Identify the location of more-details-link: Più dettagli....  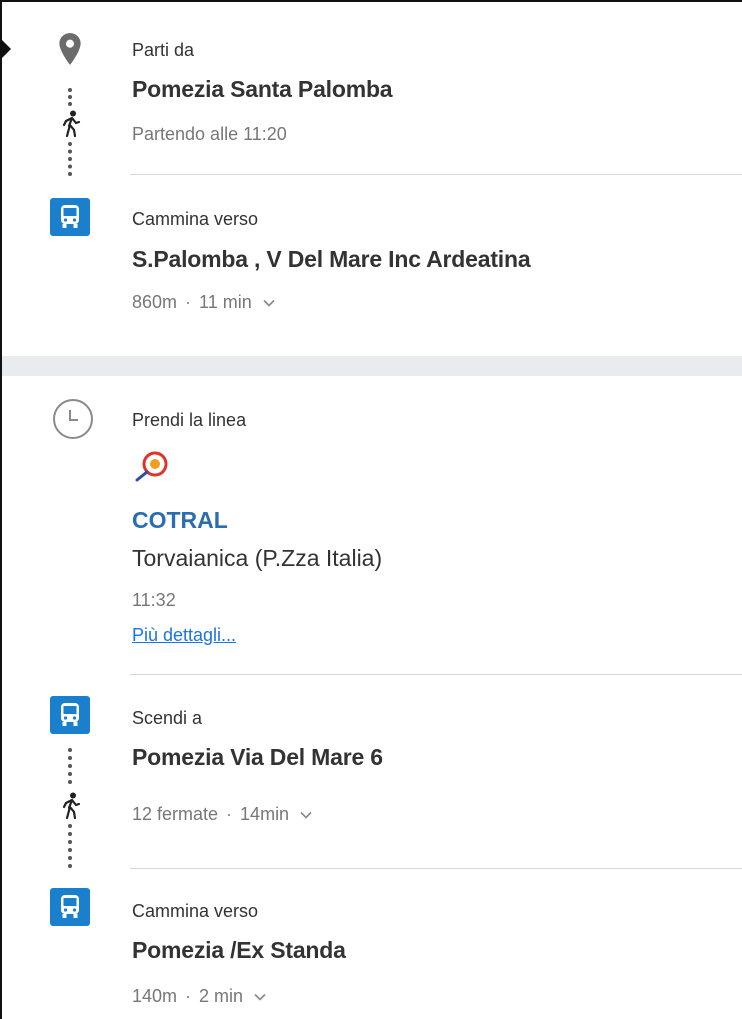
(184, 635).